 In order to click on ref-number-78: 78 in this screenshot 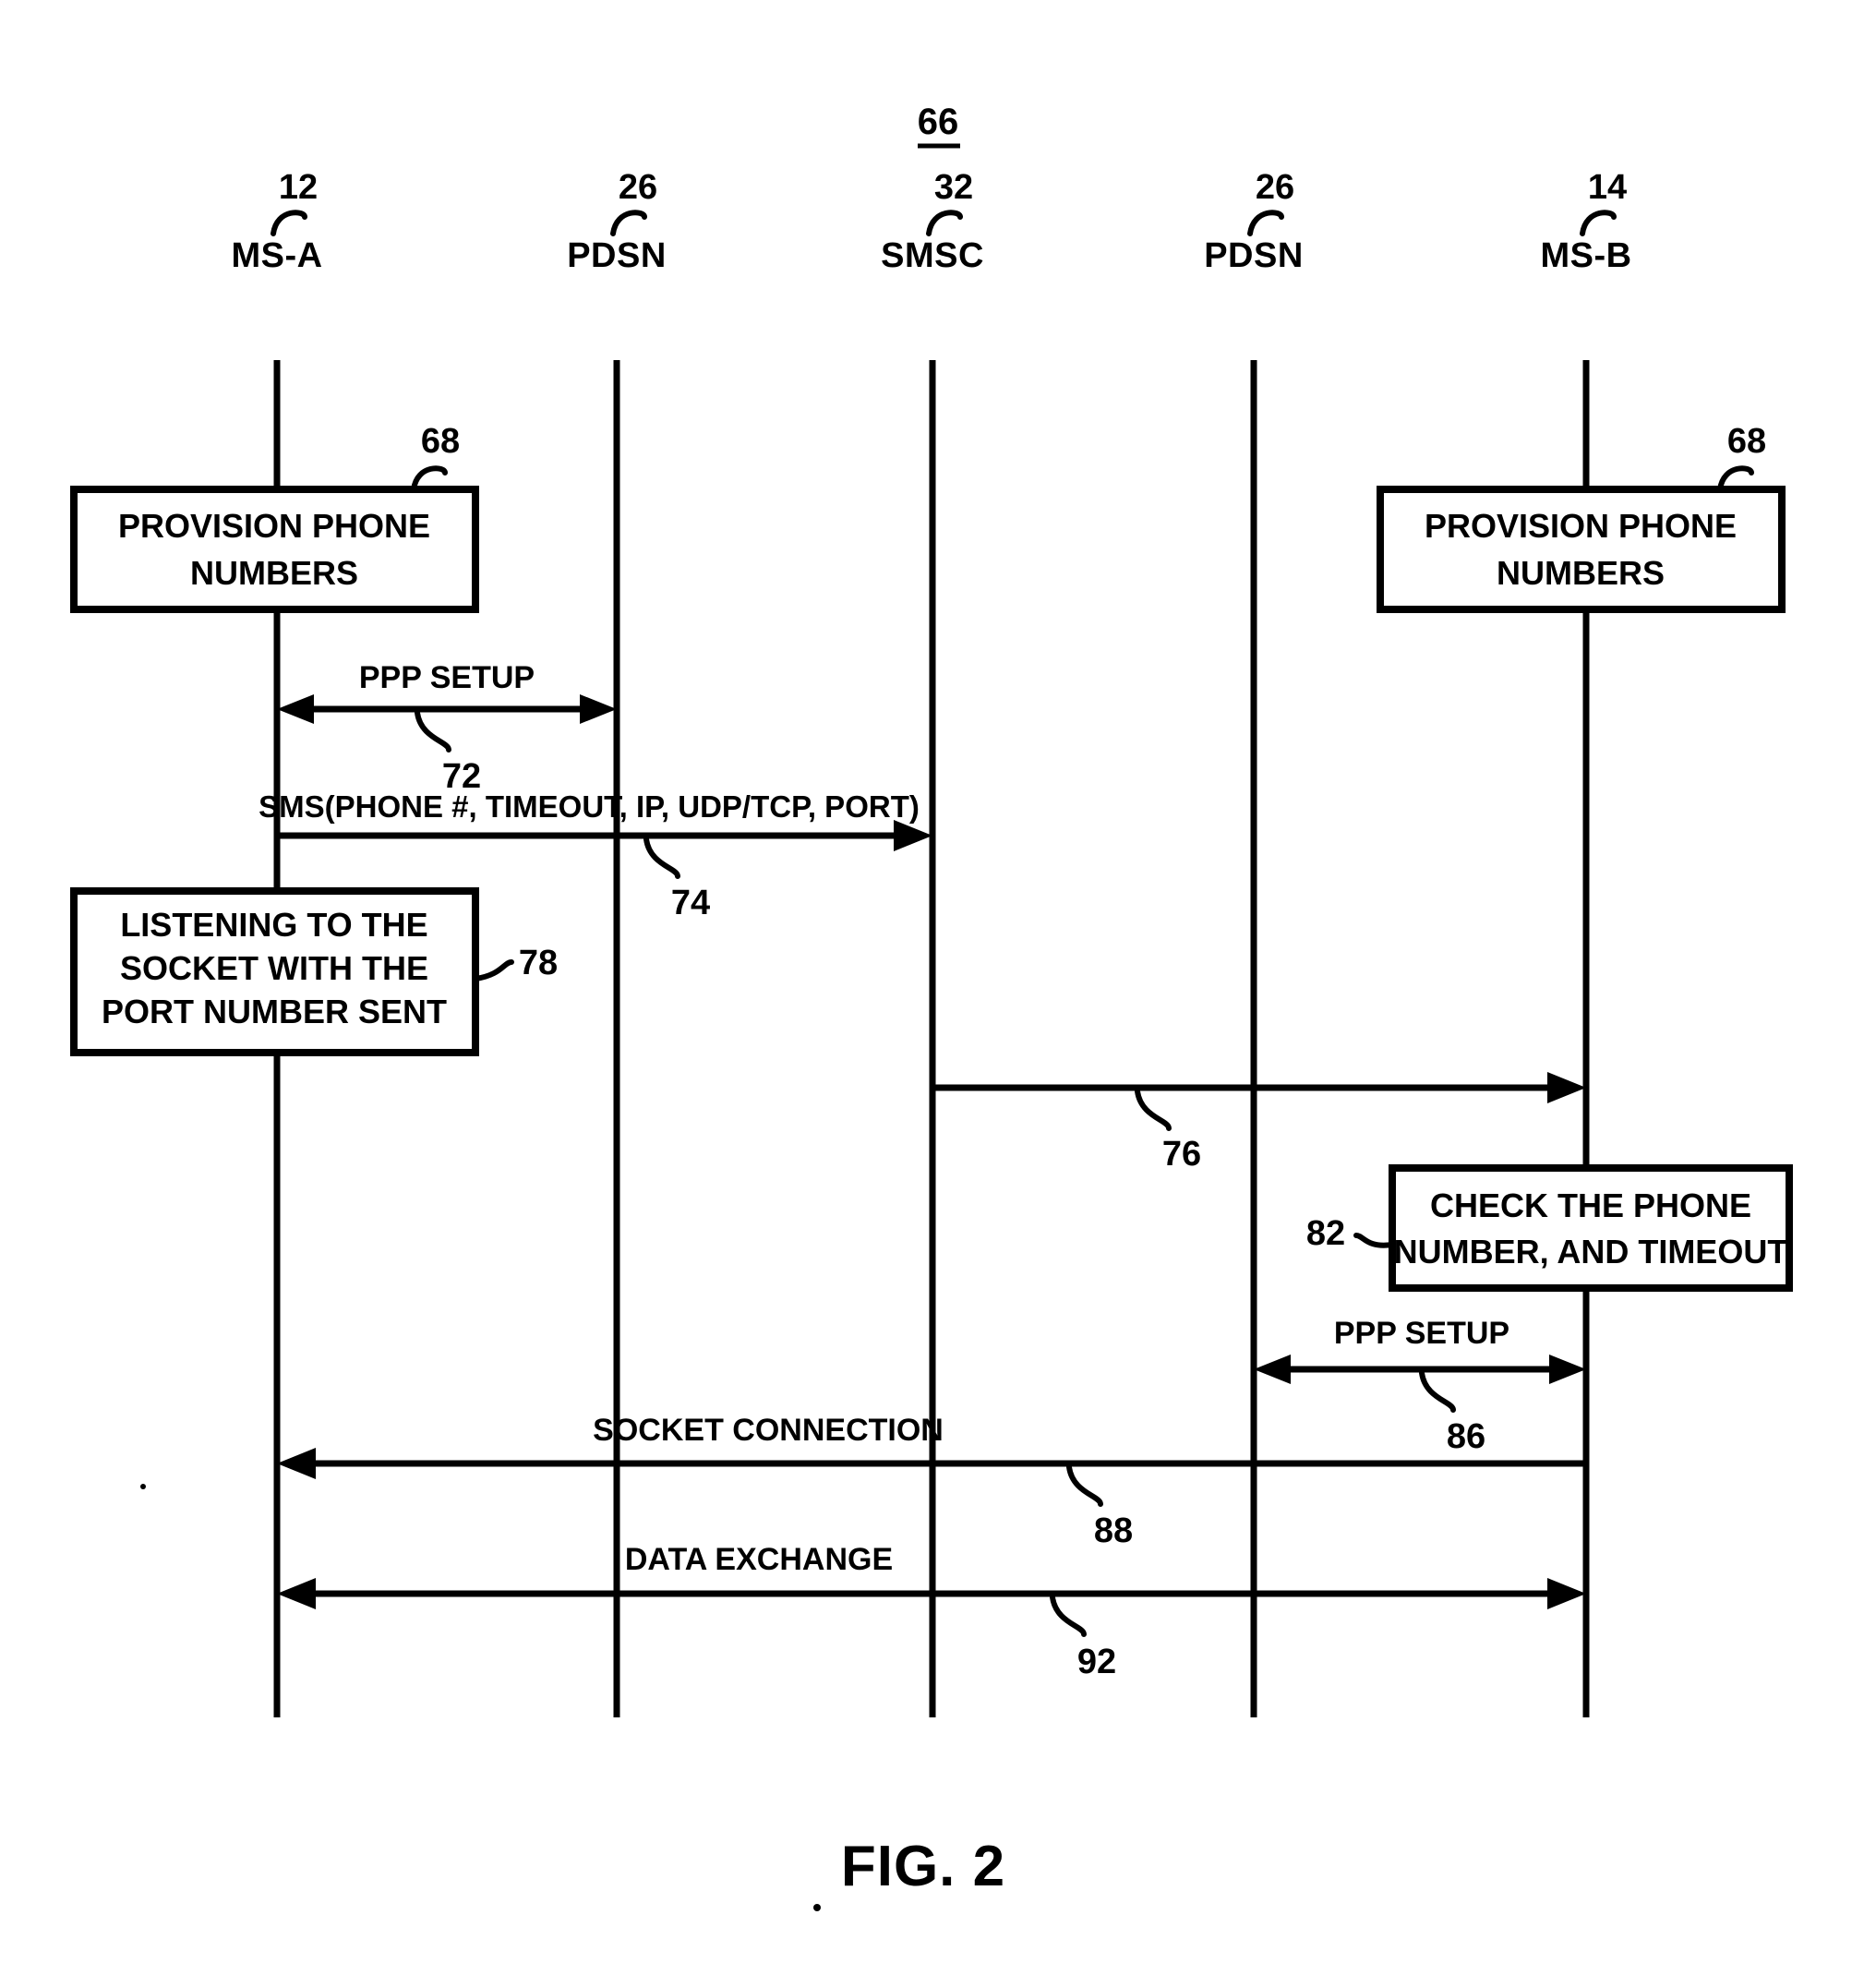, I will do `click(538, 963)`.